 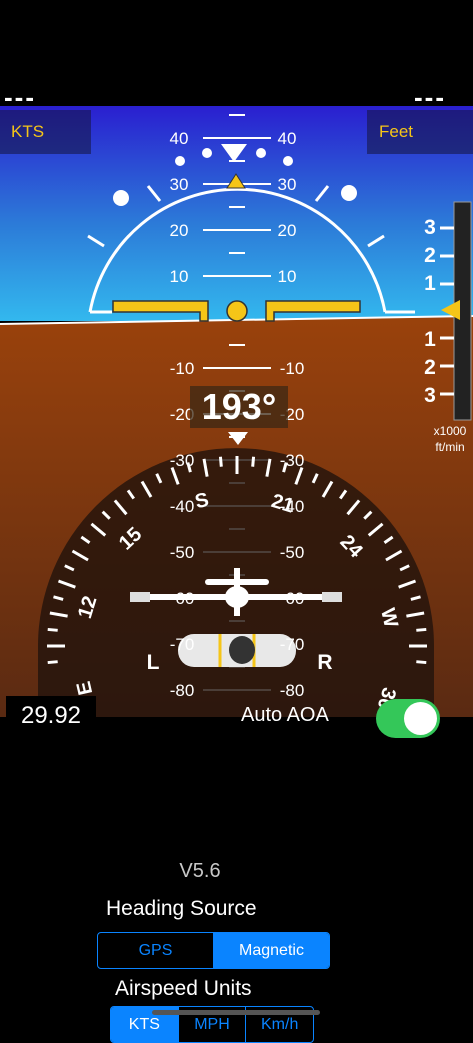 What do you see at coordinates (182, 460) in the screenshot?
I see `pitch-label-left: -30` at bounding box center [182, 460].